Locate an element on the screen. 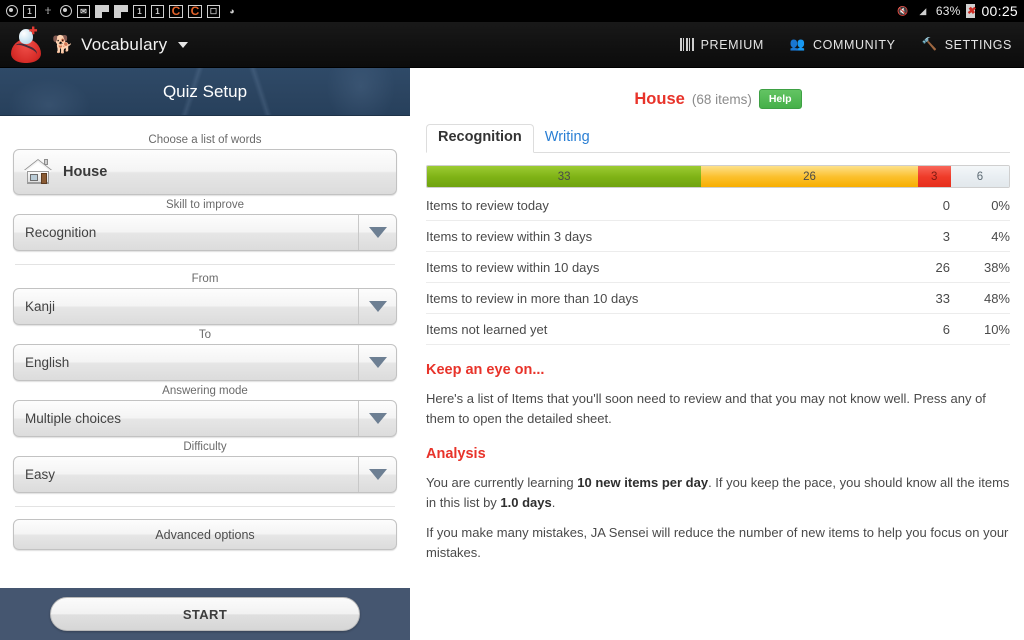 The image size is (1024, 640). detail-tabs: Recognition Writing is located at coordinates (718, 138).